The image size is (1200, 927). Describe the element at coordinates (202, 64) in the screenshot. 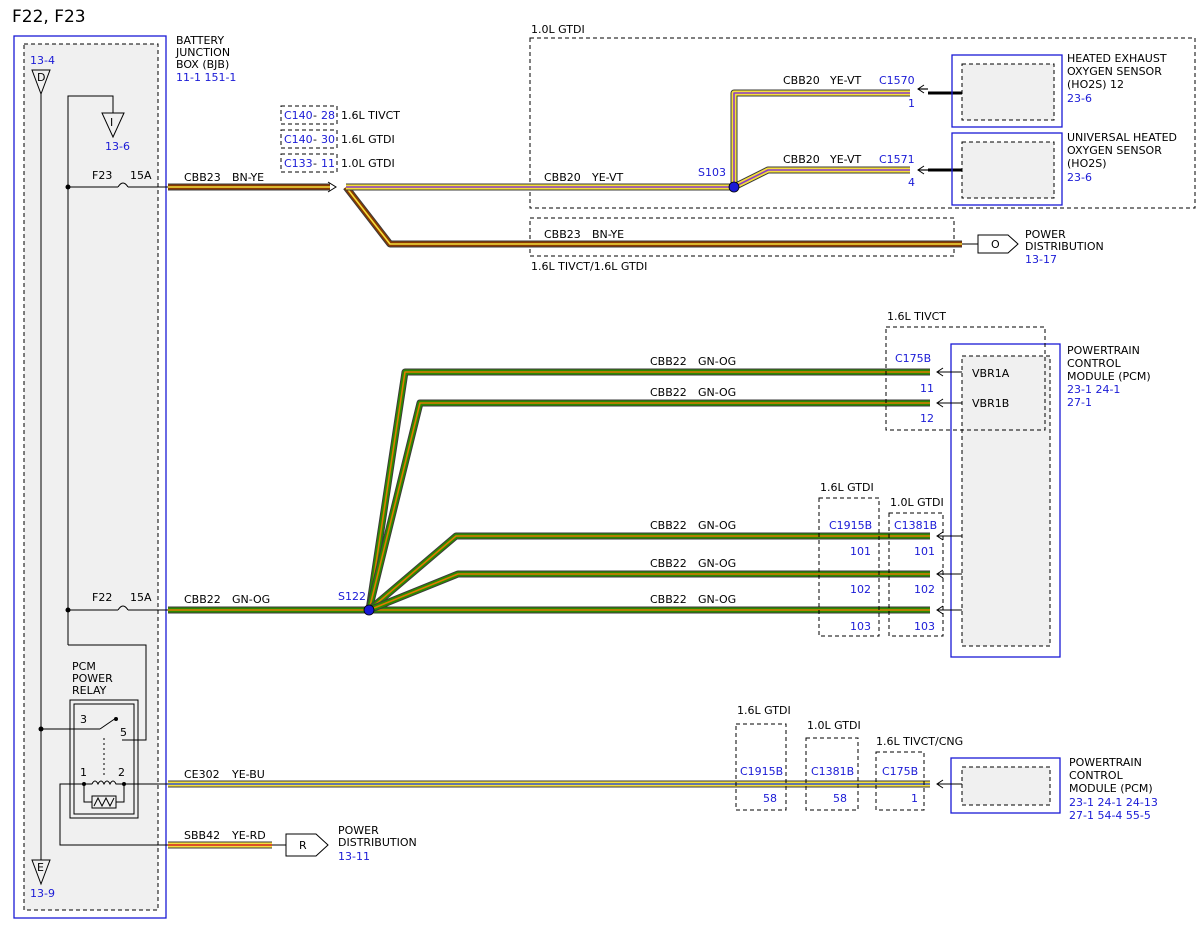

I see `bjb-label-line-3: BOX (BJB)` at that location.